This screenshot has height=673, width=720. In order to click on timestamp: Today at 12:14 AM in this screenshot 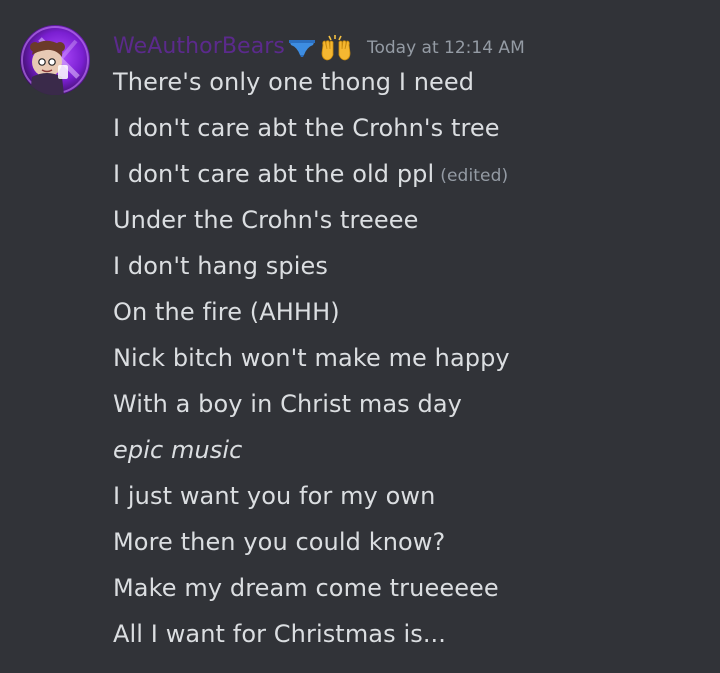, I will do `click(446, 48)`.